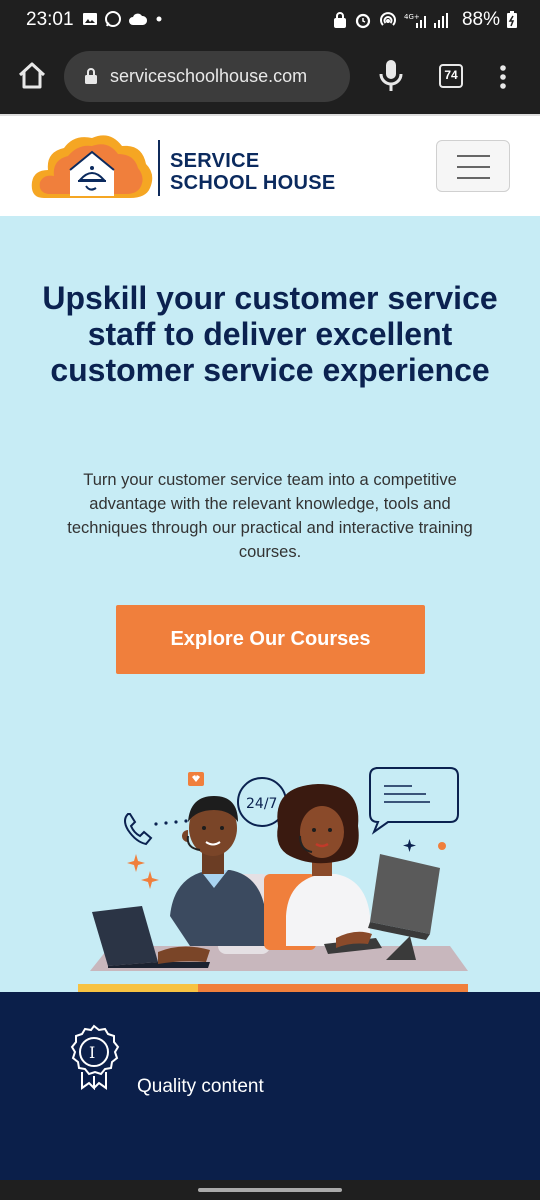 The height and width of the screenshot is (1200, 540). I want to click on url-text: serviceschoolhouse.com, so click(209, 76).